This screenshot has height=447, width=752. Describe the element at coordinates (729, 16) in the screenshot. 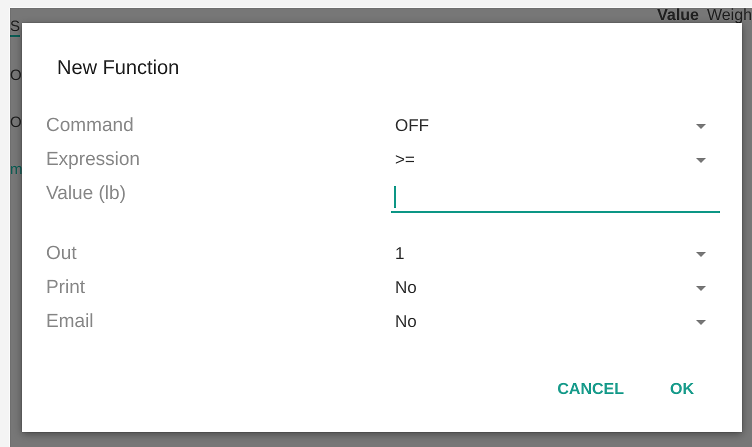

I see `column-header: Weigh` at that location.